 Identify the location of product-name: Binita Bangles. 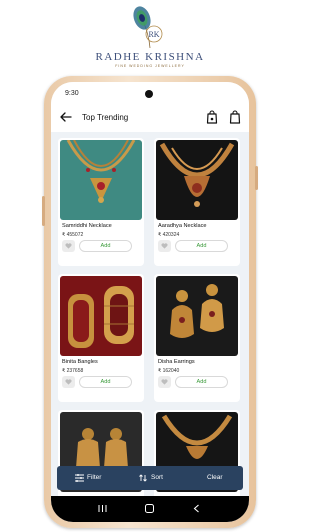
(80, 362).